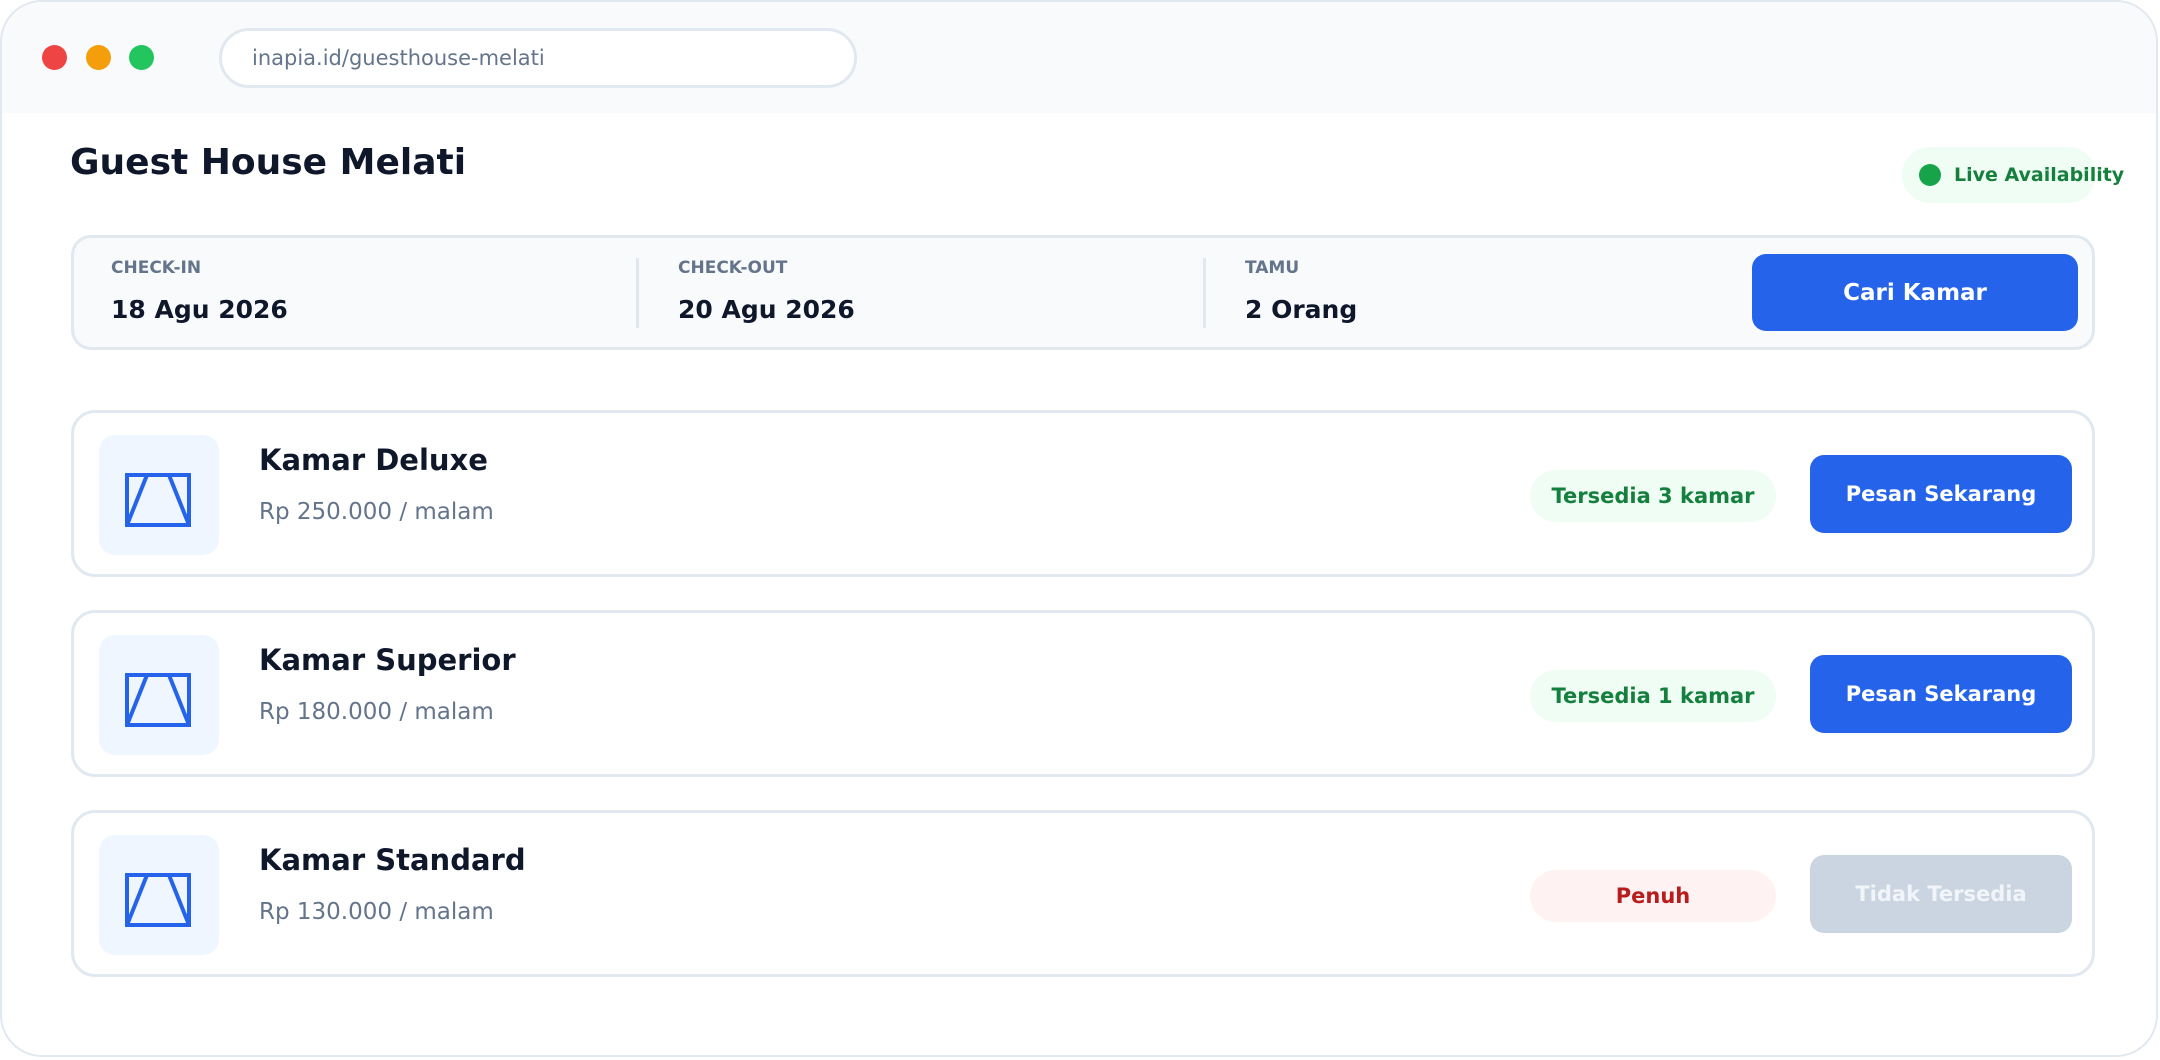 Image resolution: width=2160 pixels, height=1060 pixels. I want to click on availability-badge: Penuh, so click(1653, 896).